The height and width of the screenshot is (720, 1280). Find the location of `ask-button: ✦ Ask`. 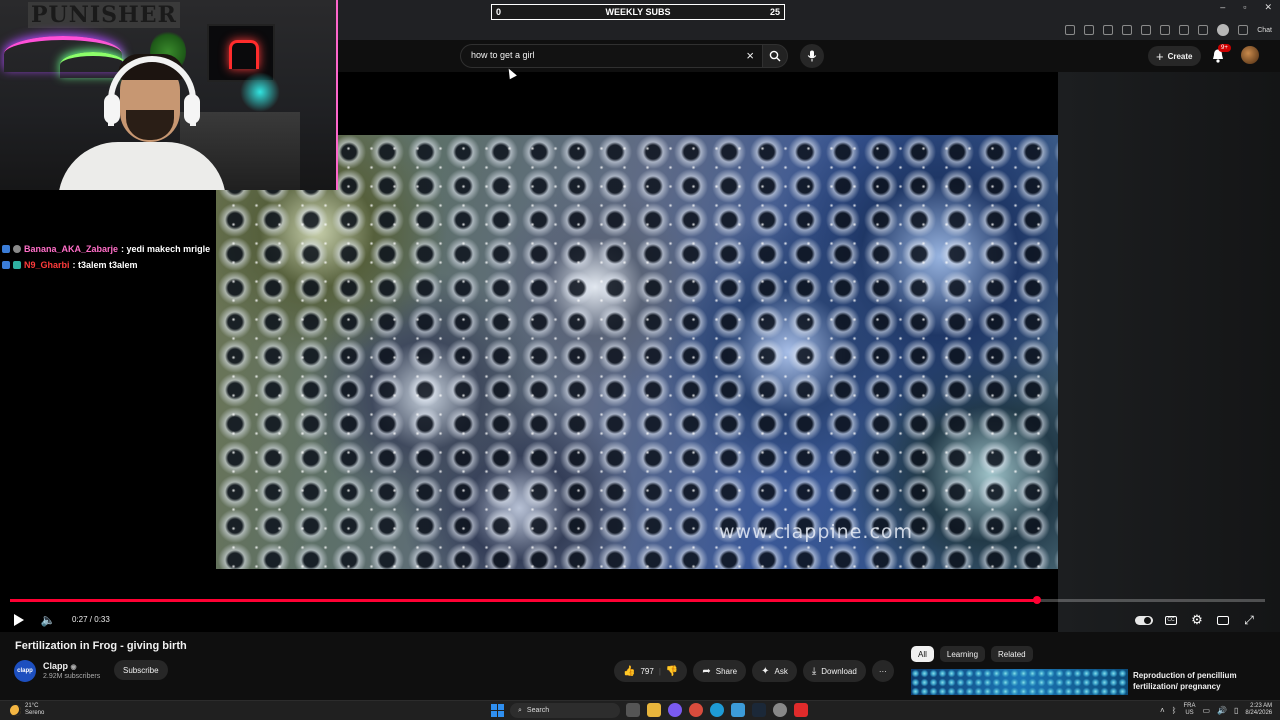

ask-button: ✦ Ask is located at coordinates (774, 671).